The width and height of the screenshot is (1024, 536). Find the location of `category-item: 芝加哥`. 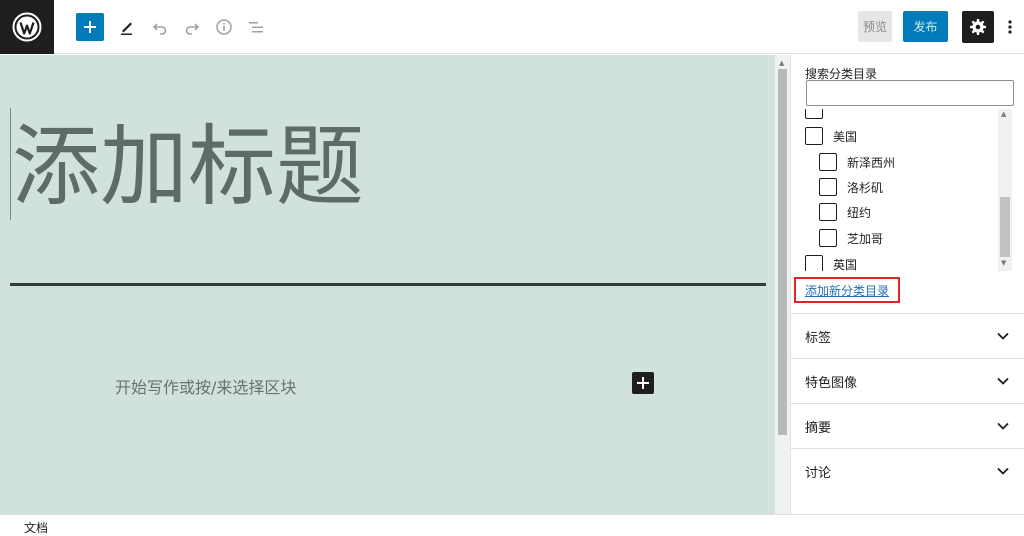

category-item: 芝加哥 is located at coordinates (851, 238).